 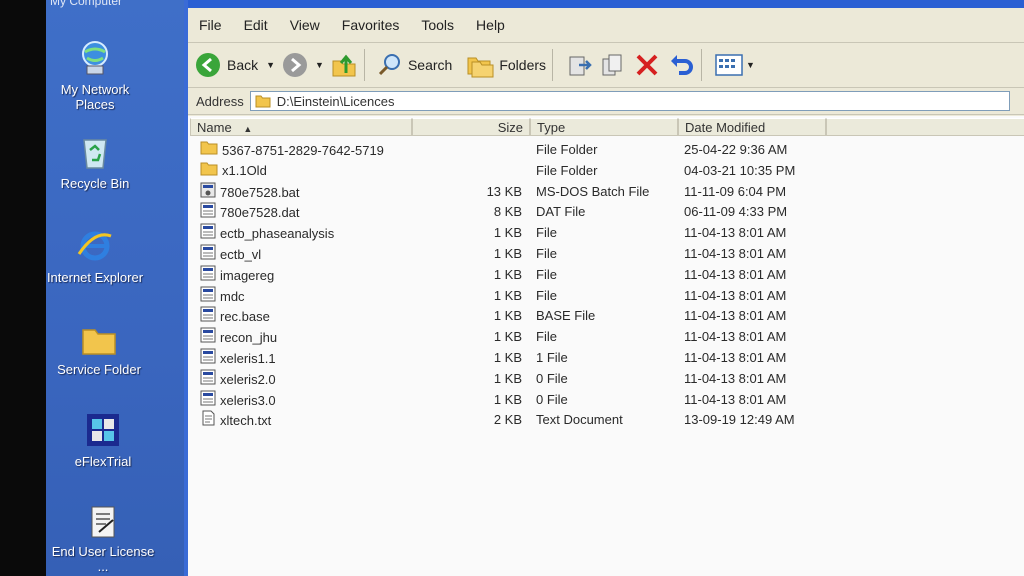 What do you see at coordinates (246, 421) in the screenshot?
I see `file-name: xltech.txt` at bounding box center [246, 421].